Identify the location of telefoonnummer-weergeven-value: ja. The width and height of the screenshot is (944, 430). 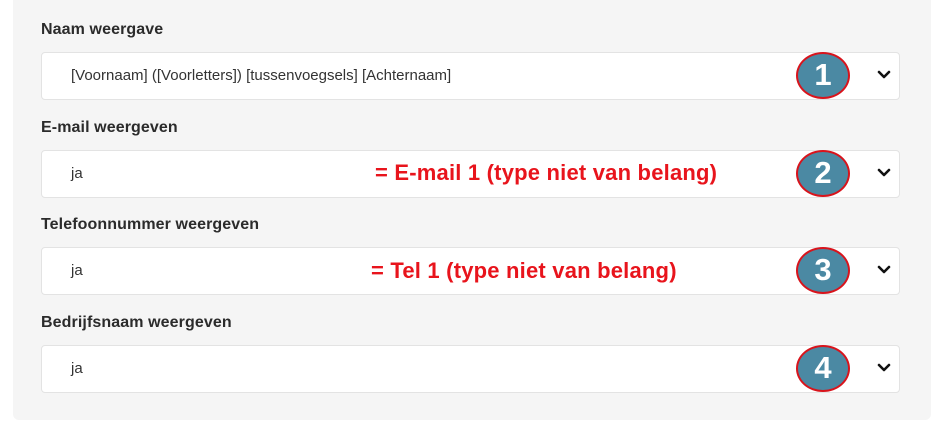
(77, 270).